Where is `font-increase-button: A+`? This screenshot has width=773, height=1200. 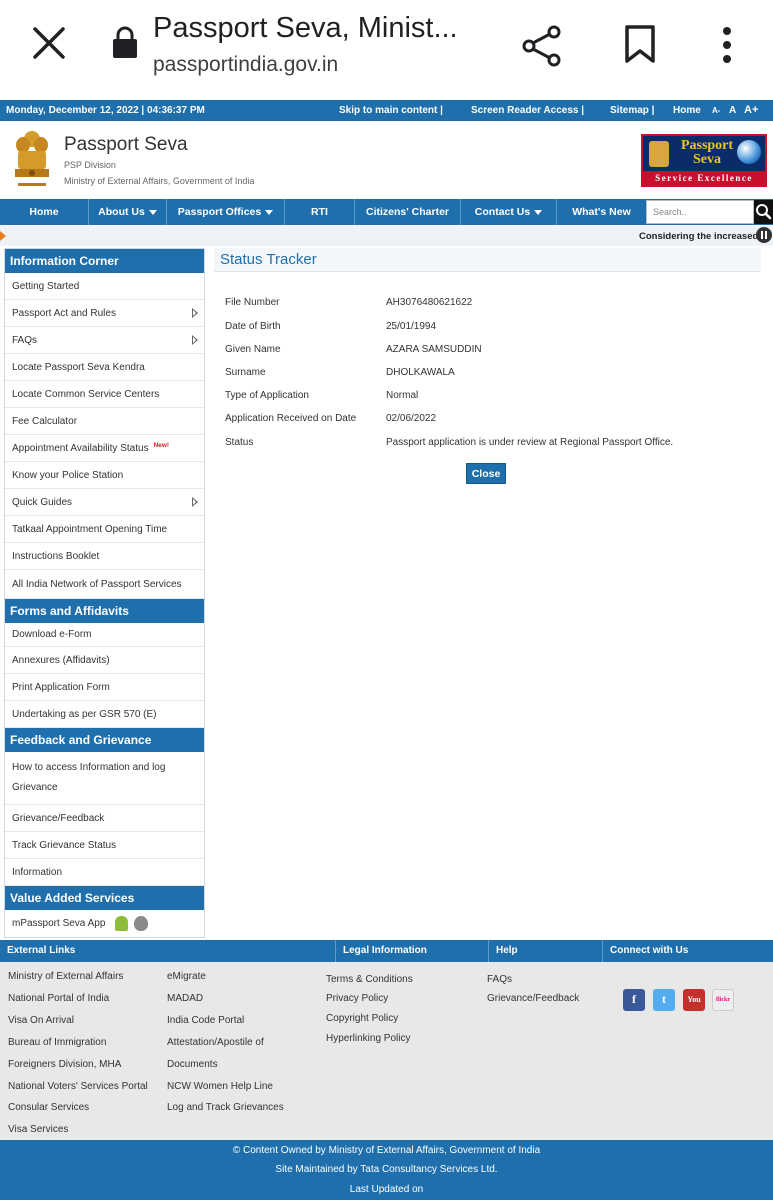
font-increase-button: A+ is located at coordinates (751, 110).